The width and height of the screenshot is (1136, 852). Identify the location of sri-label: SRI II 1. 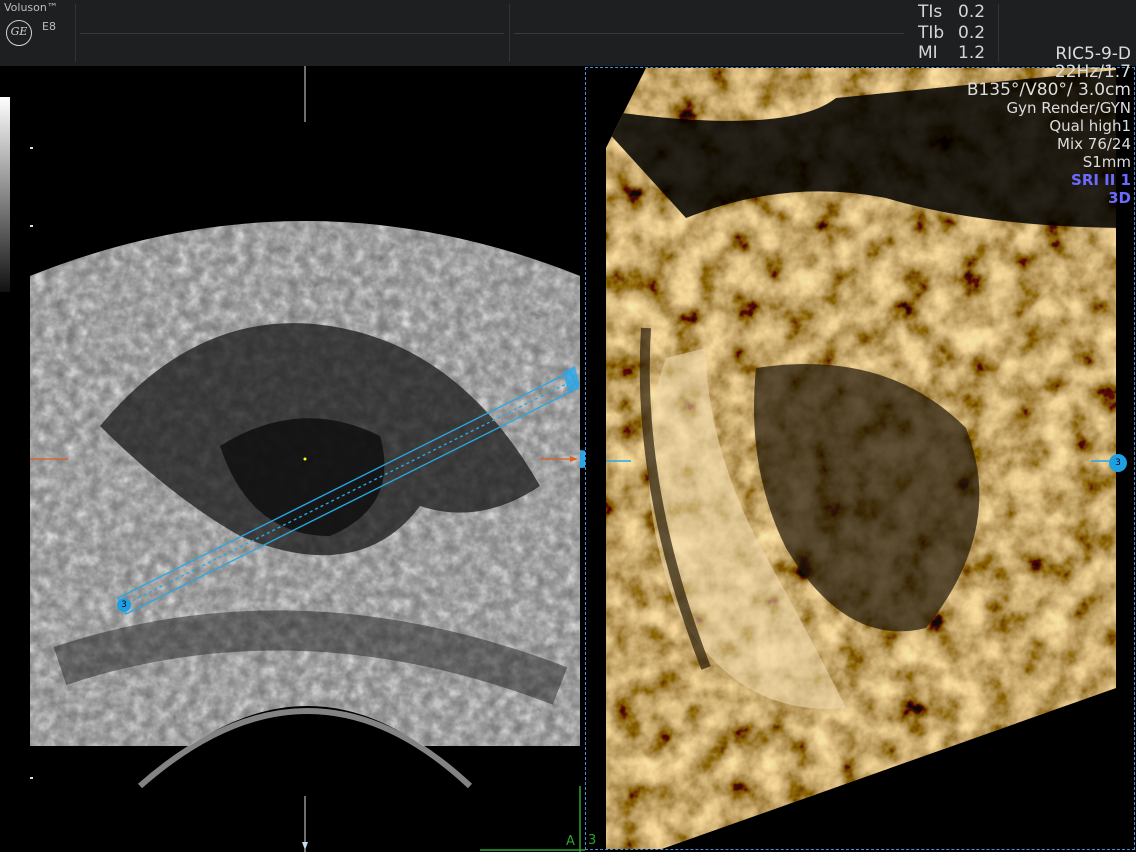
(1101, 180).